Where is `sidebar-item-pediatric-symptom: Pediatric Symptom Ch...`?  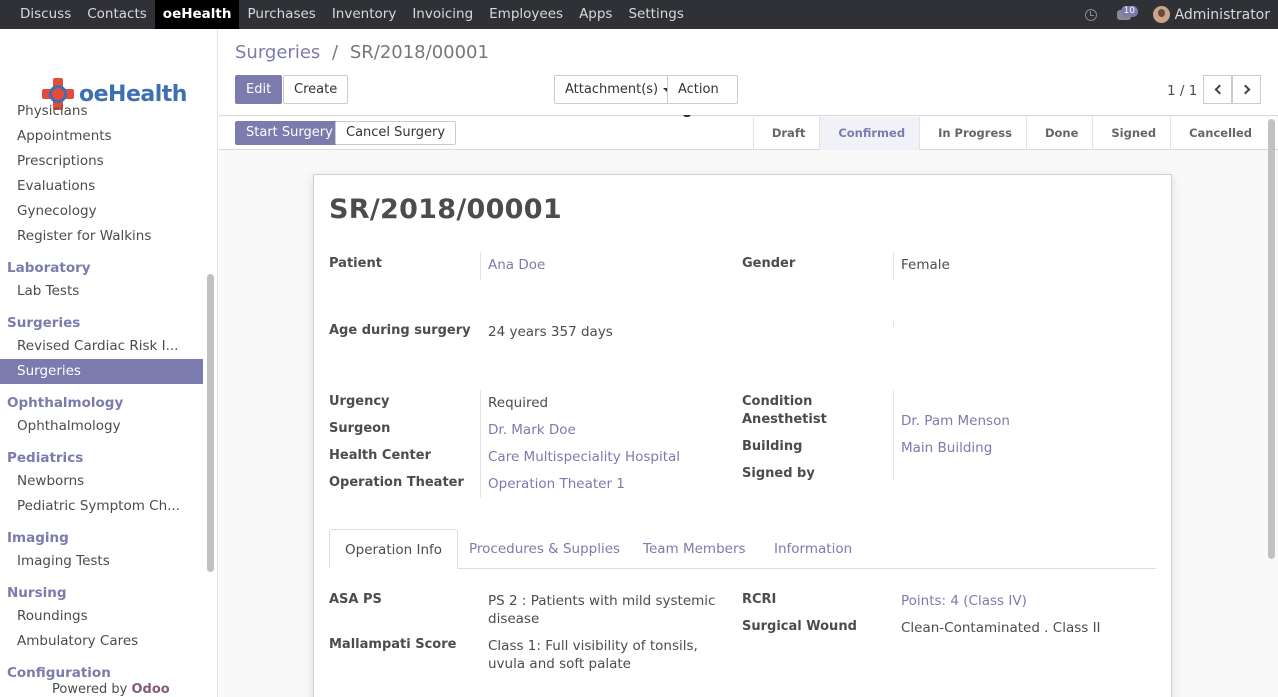
sidebar-item-pediatric-symptom: Pediatric Symptom Ch... is located at coordinates (101, 506).